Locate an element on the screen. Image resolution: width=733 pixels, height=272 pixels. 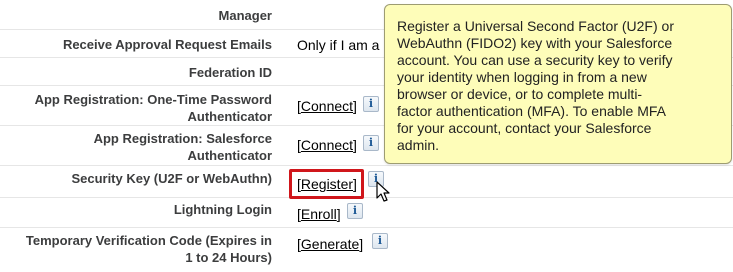
salesforce-authenticator-label-line1: App Registration: Salesforce is located at coordinates (182, 138).